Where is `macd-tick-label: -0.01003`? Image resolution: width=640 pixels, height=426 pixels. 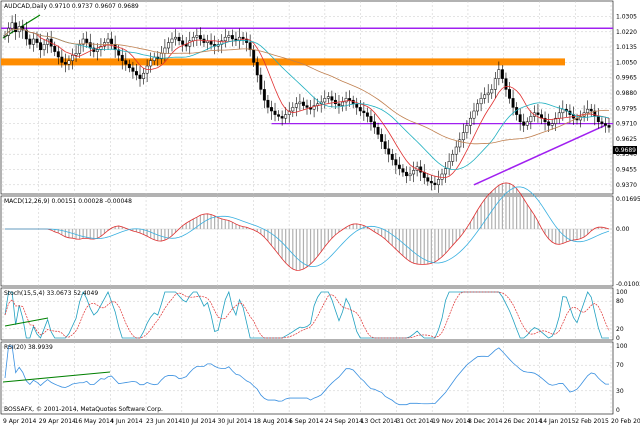
macd-tick-label: -0.01003 is located at coordinates (628, 284).